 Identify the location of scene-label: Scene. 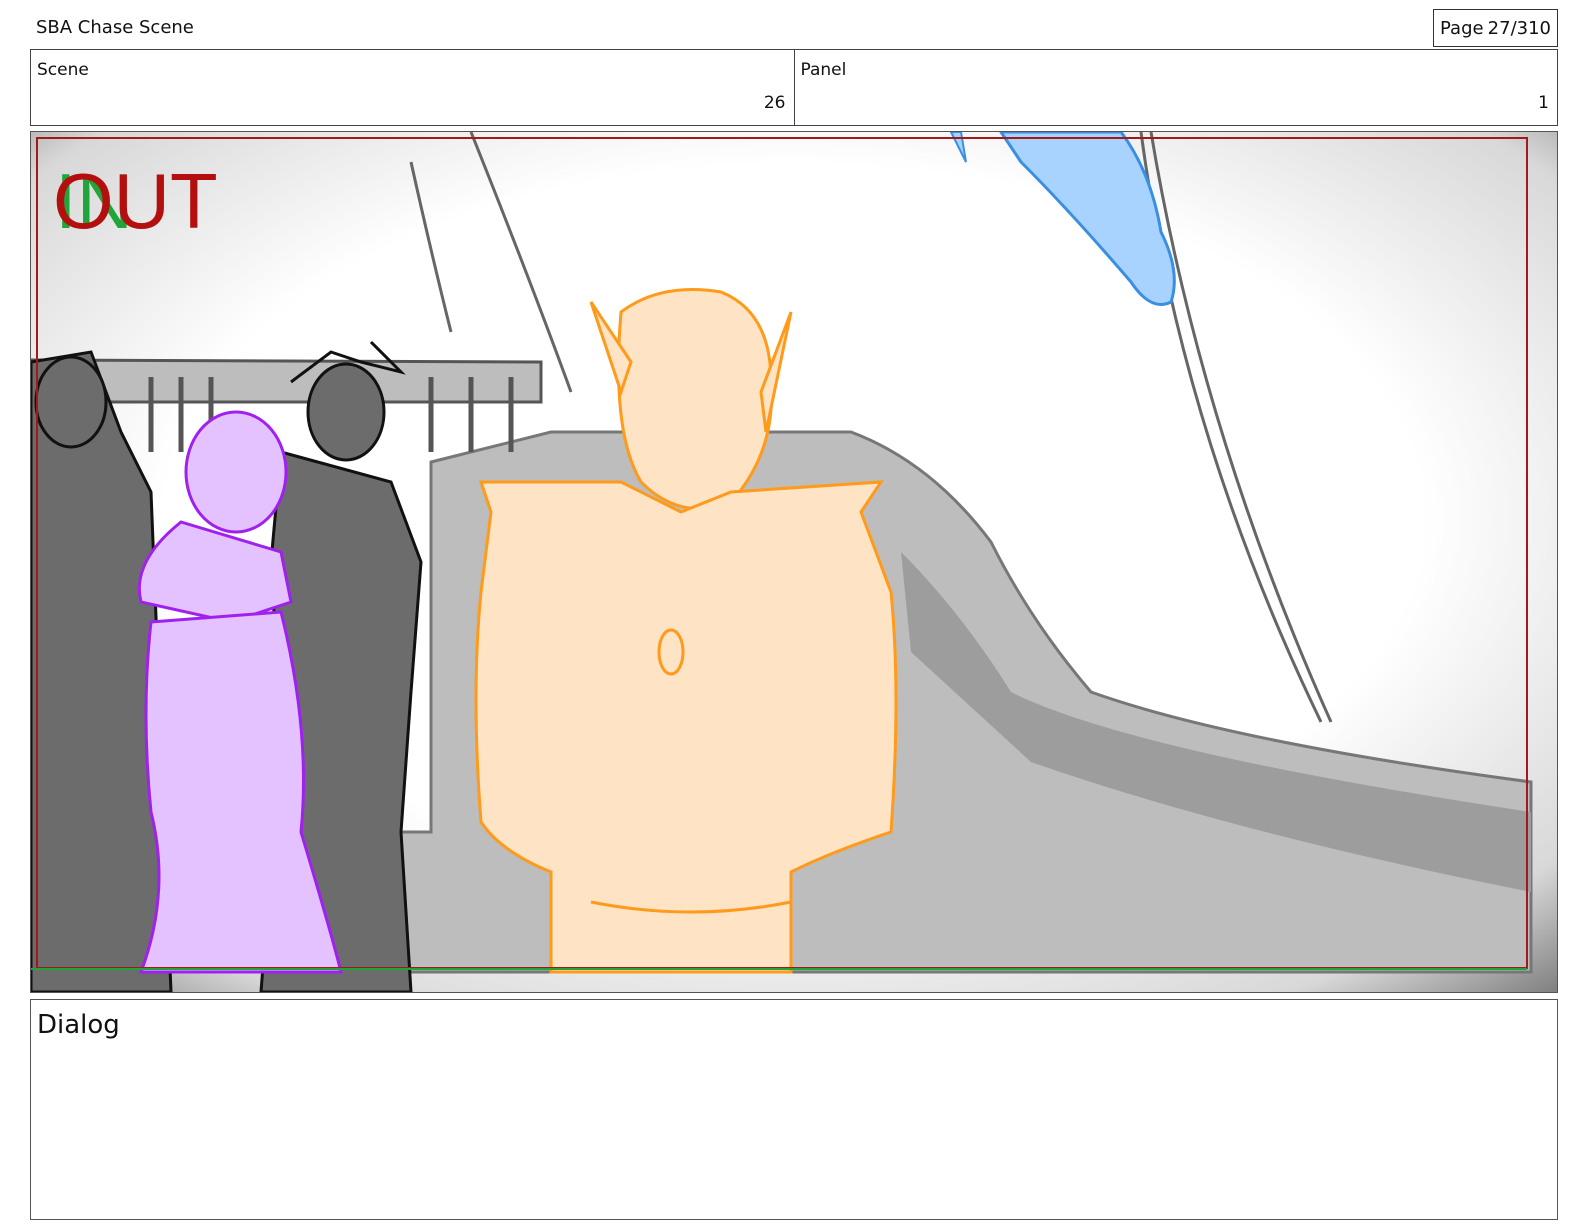
(63, 70).